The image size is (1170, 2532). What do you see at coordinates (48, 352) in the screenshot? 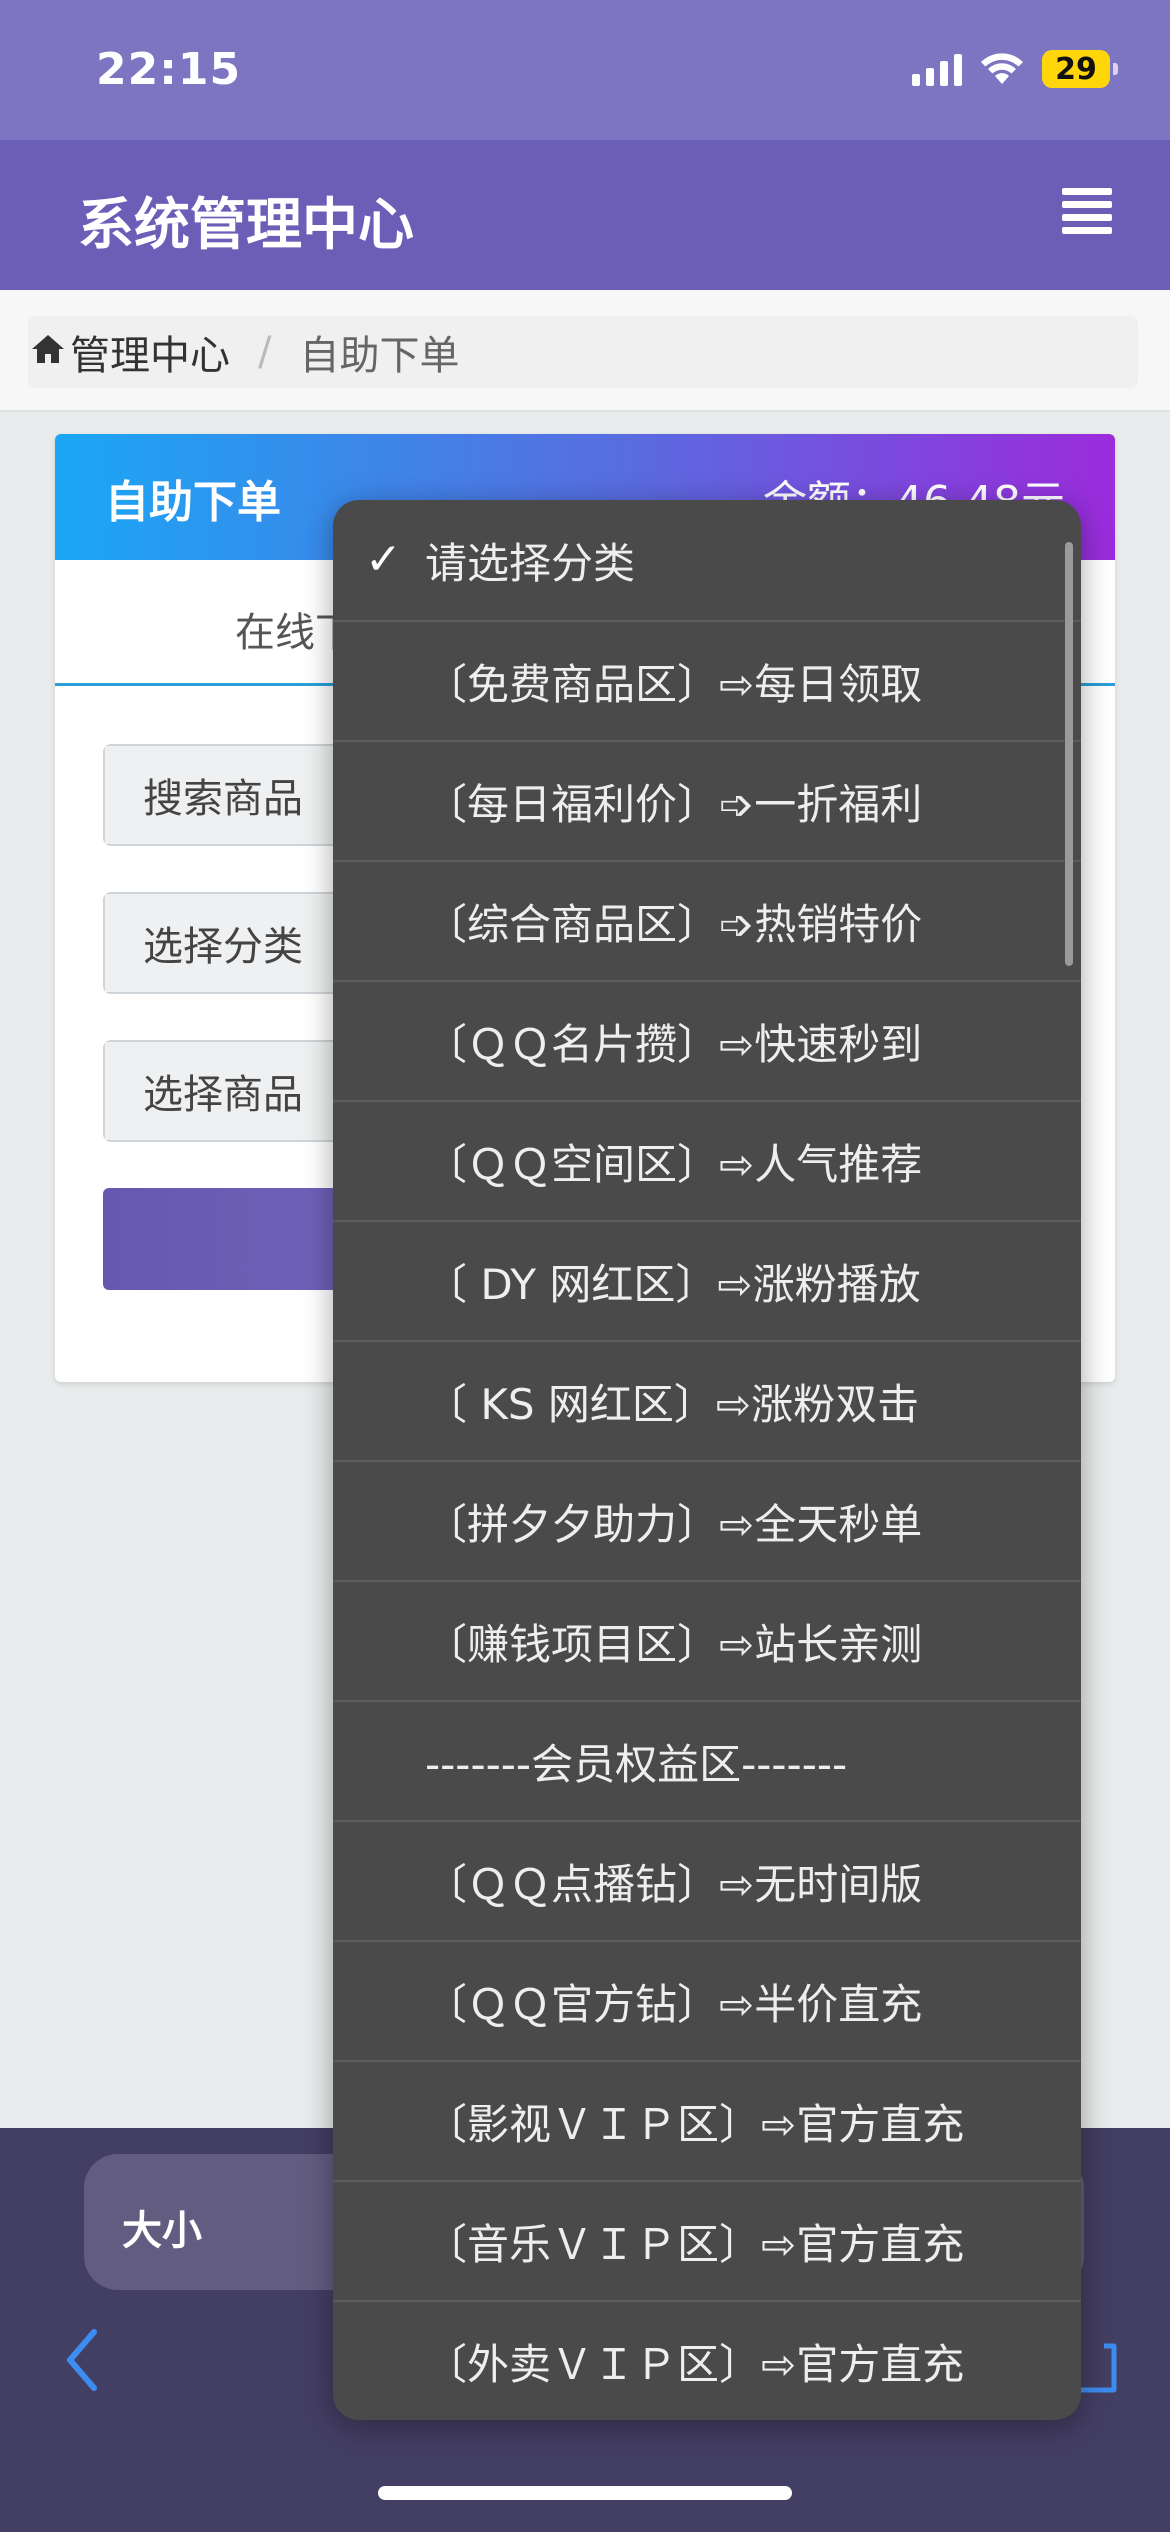
I see `home-icon` at bounding box center [48, 352].